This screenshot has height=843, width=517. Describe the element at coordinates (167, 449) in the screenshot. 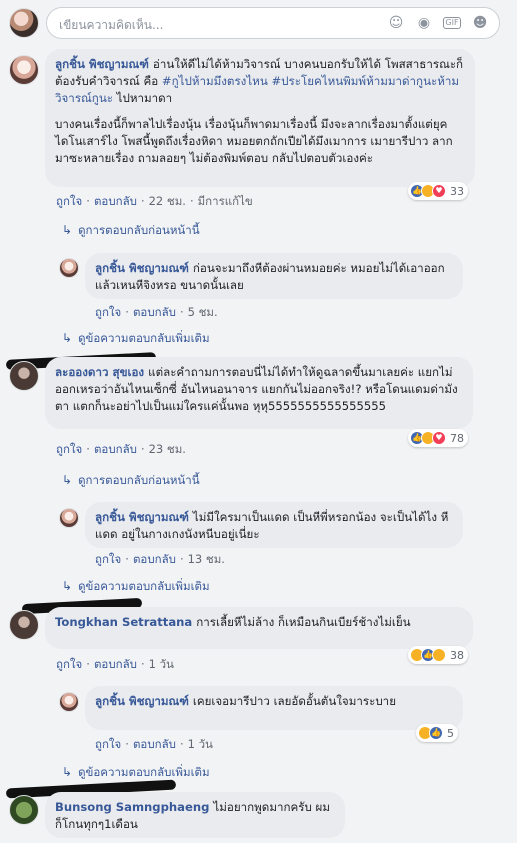

I see `timestamp: 23 ชม.` at that location.